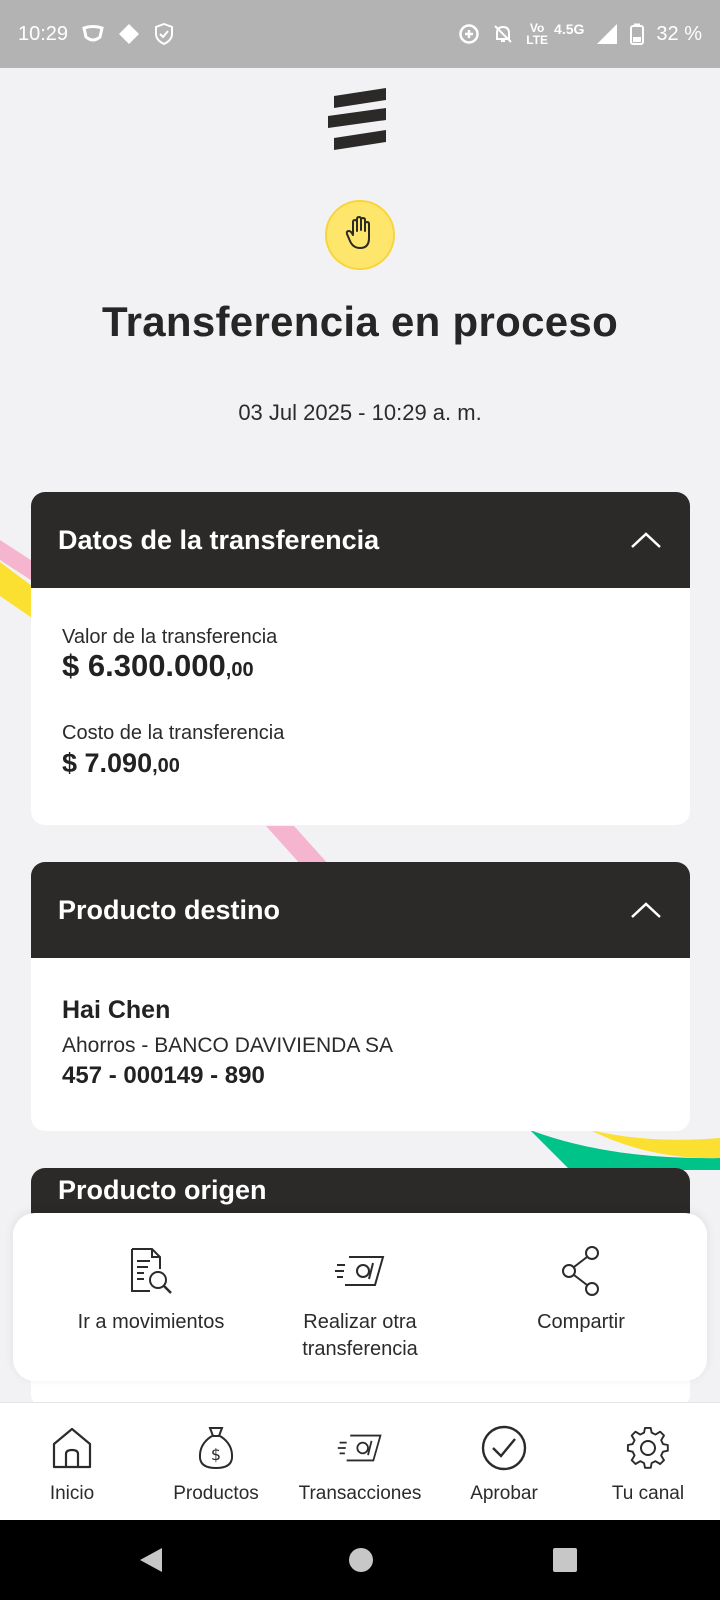  I want to click on transfer-cost-amount: $ 7.090,00, so click(121, 763).